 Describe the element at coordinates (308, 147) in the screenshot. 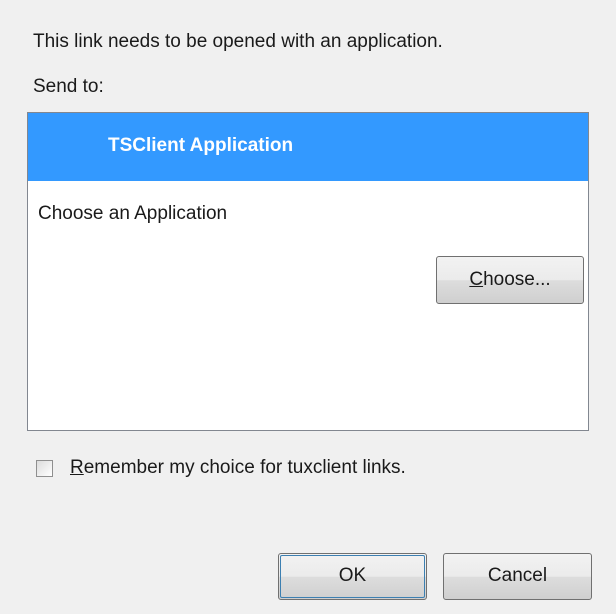

I see `list-item-tsclient-application: TSClient Application` at that location.